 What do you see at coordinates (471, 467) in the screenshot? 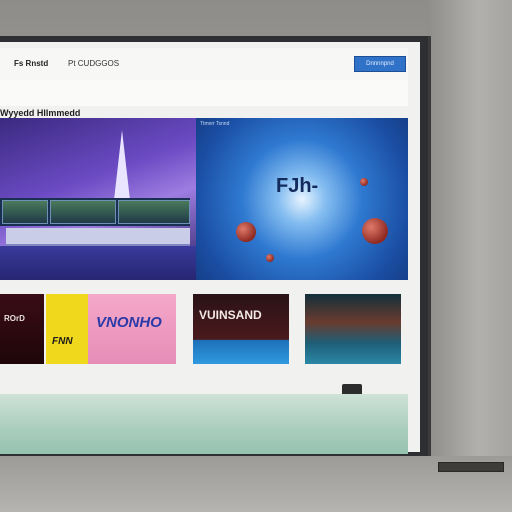
I see `power-indicator` at bounding box center [471, 467].